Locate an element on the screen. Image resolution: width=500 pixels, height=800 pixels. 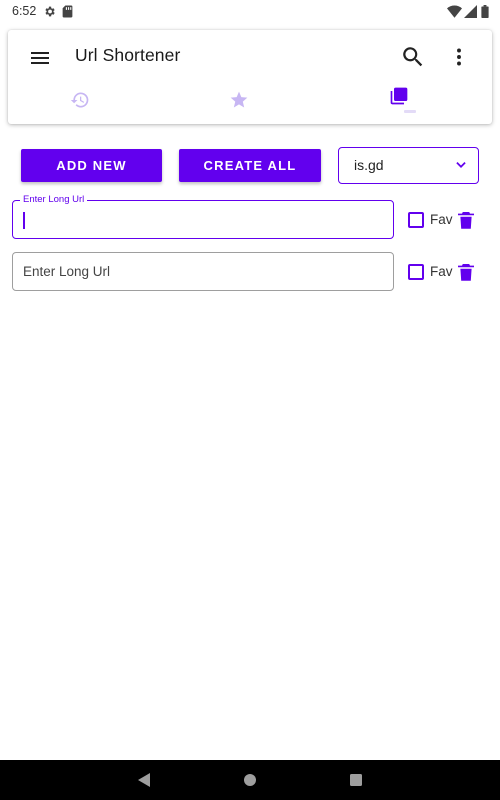
wifi-icon is located at coordinates (454, 13).